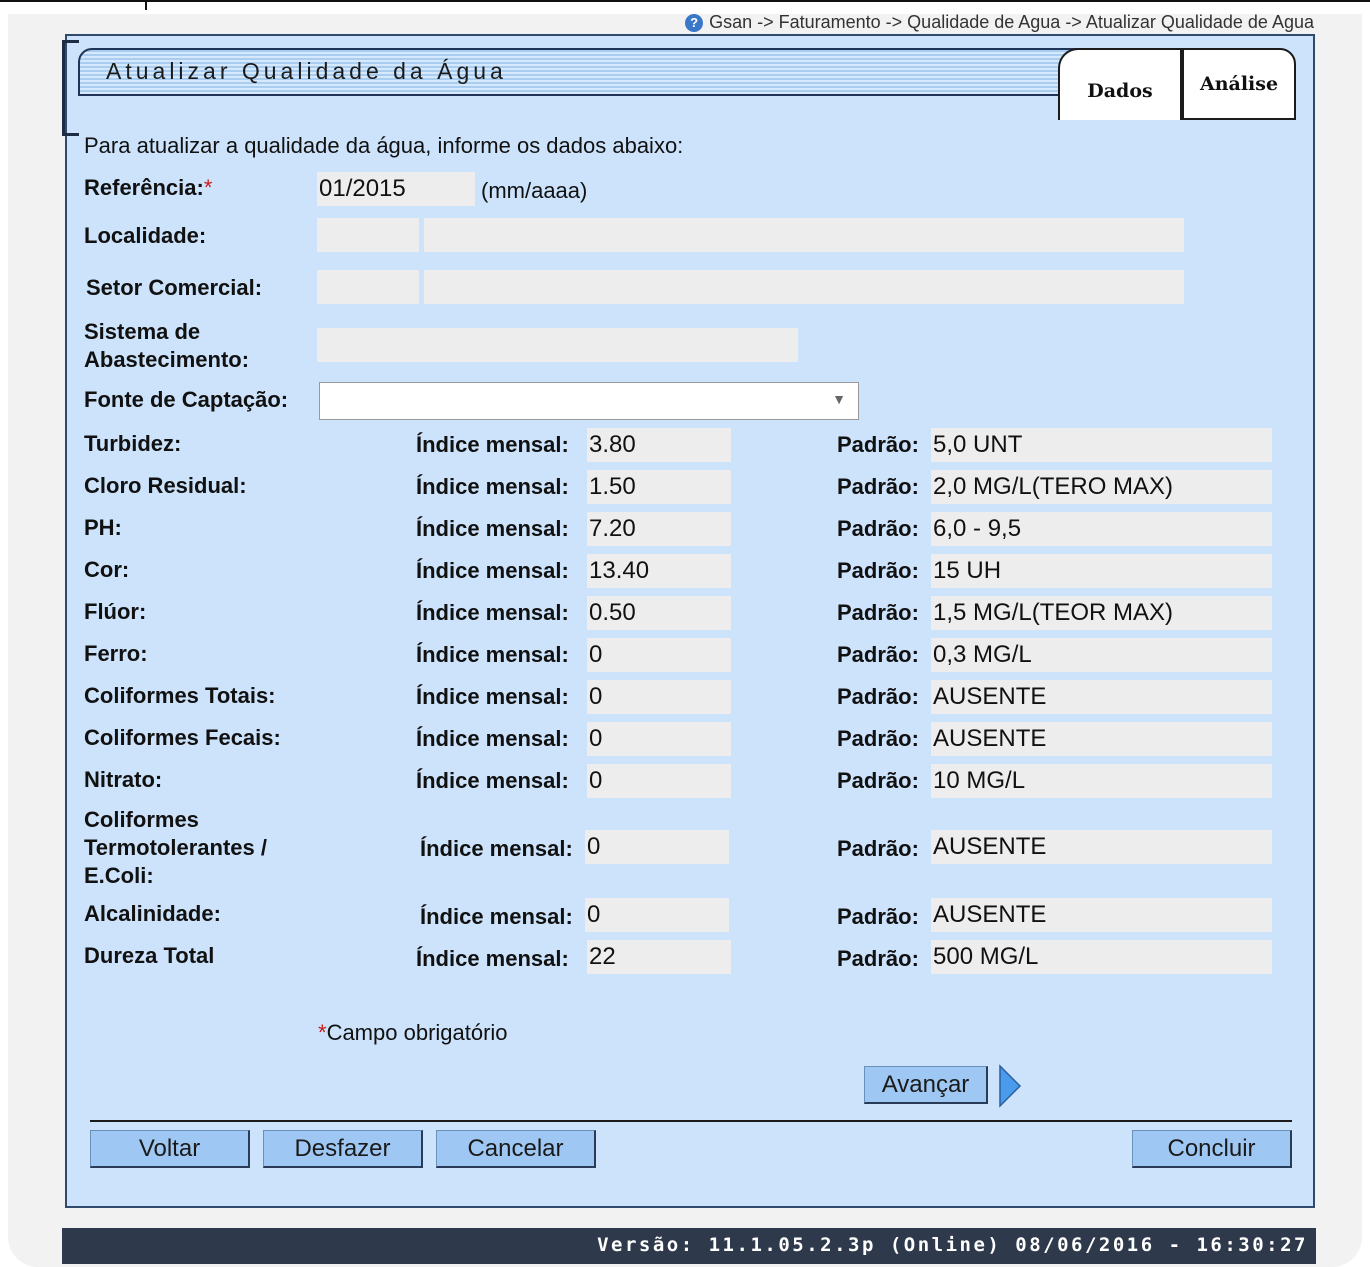 The width and height of the screenshot is (1370, 1267). What do you see at coordinates (116, 653) in the screenshot?
I see `param-name-ferro: Ferro:` at bounding box center [116, 653].